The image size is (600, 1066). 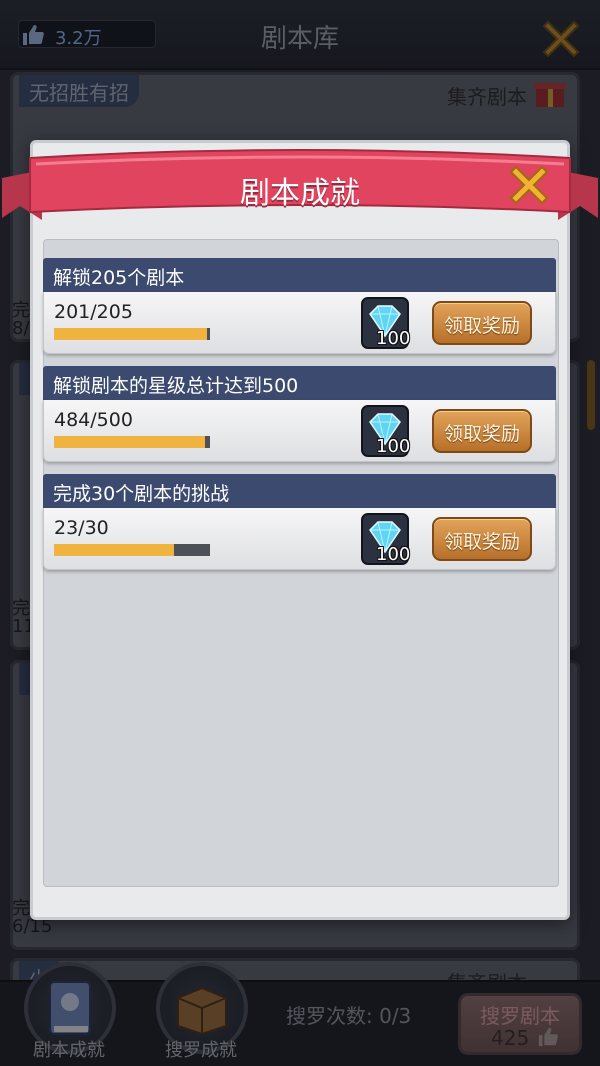 I want to click on close-x-icon, so click(x=529, y=185).